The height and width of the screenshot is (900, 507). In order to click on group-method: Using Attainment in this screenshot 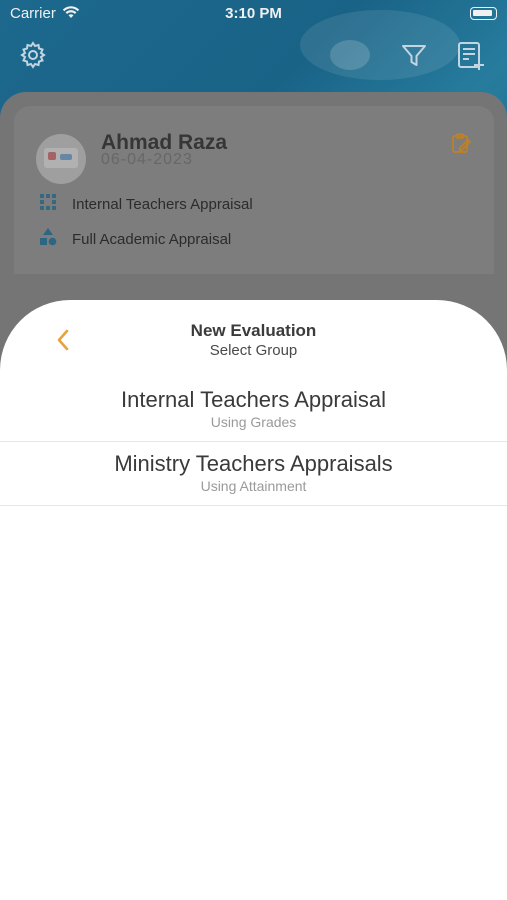, I will do `click(253, 486)`.